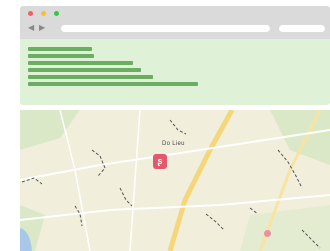  Describe the element at coordinates (30, 13) in the screenshot. I see `window-close-button` at that location.